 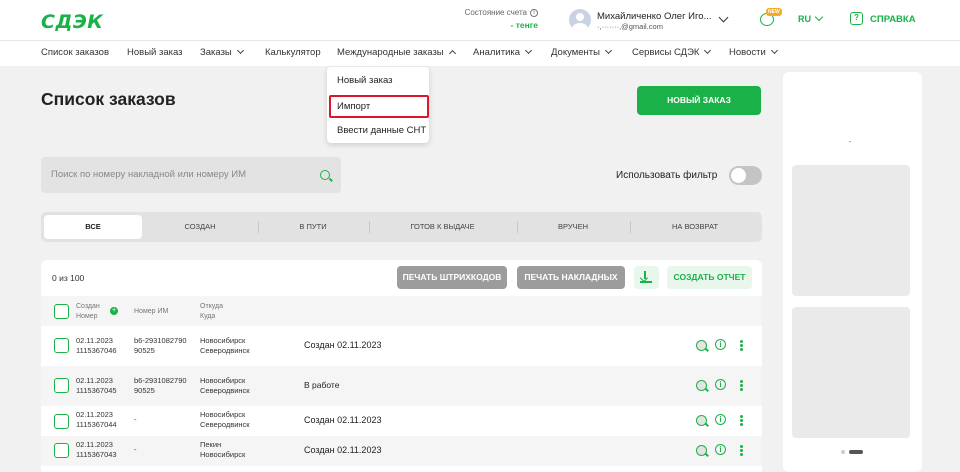 What do you see at coordinates (151, 311) in the screenshot?
I see `header-im-number: Номер ИМ` at bounding box center [151, 311].